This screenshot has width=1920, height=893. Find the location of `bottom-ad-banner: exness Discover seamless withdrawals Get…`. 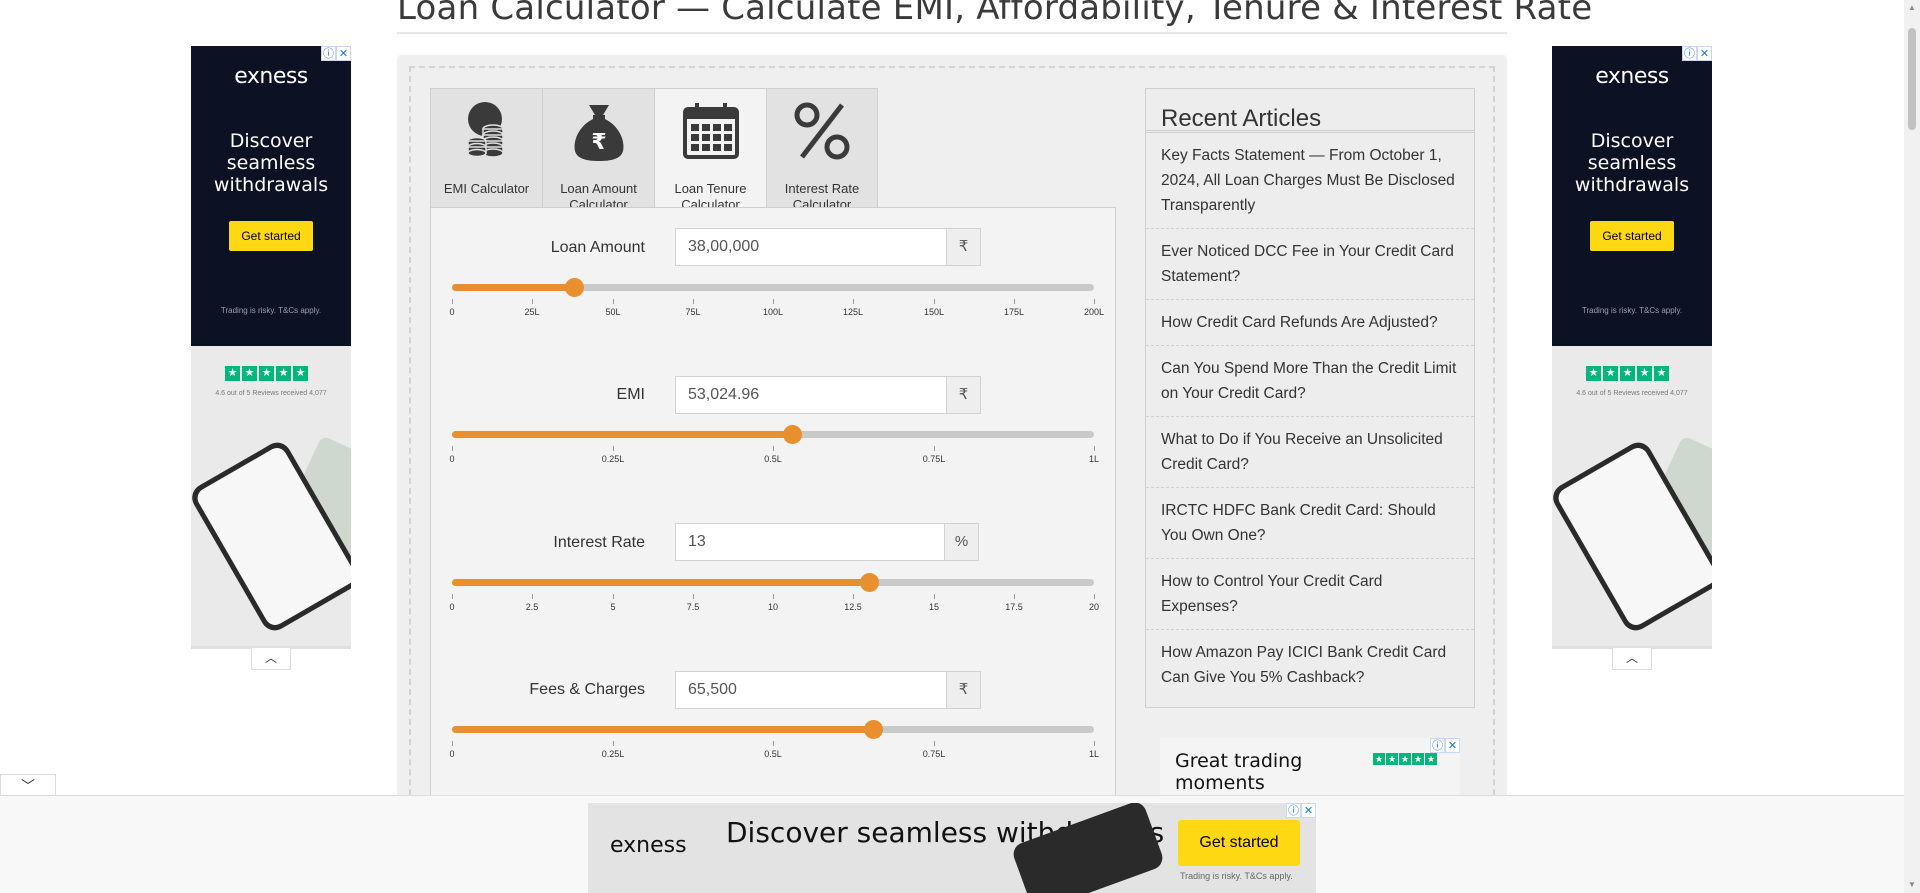

bottom-ad-banner: exness Discover seamless withdrawals Get… is located at coordinates (952, 848).